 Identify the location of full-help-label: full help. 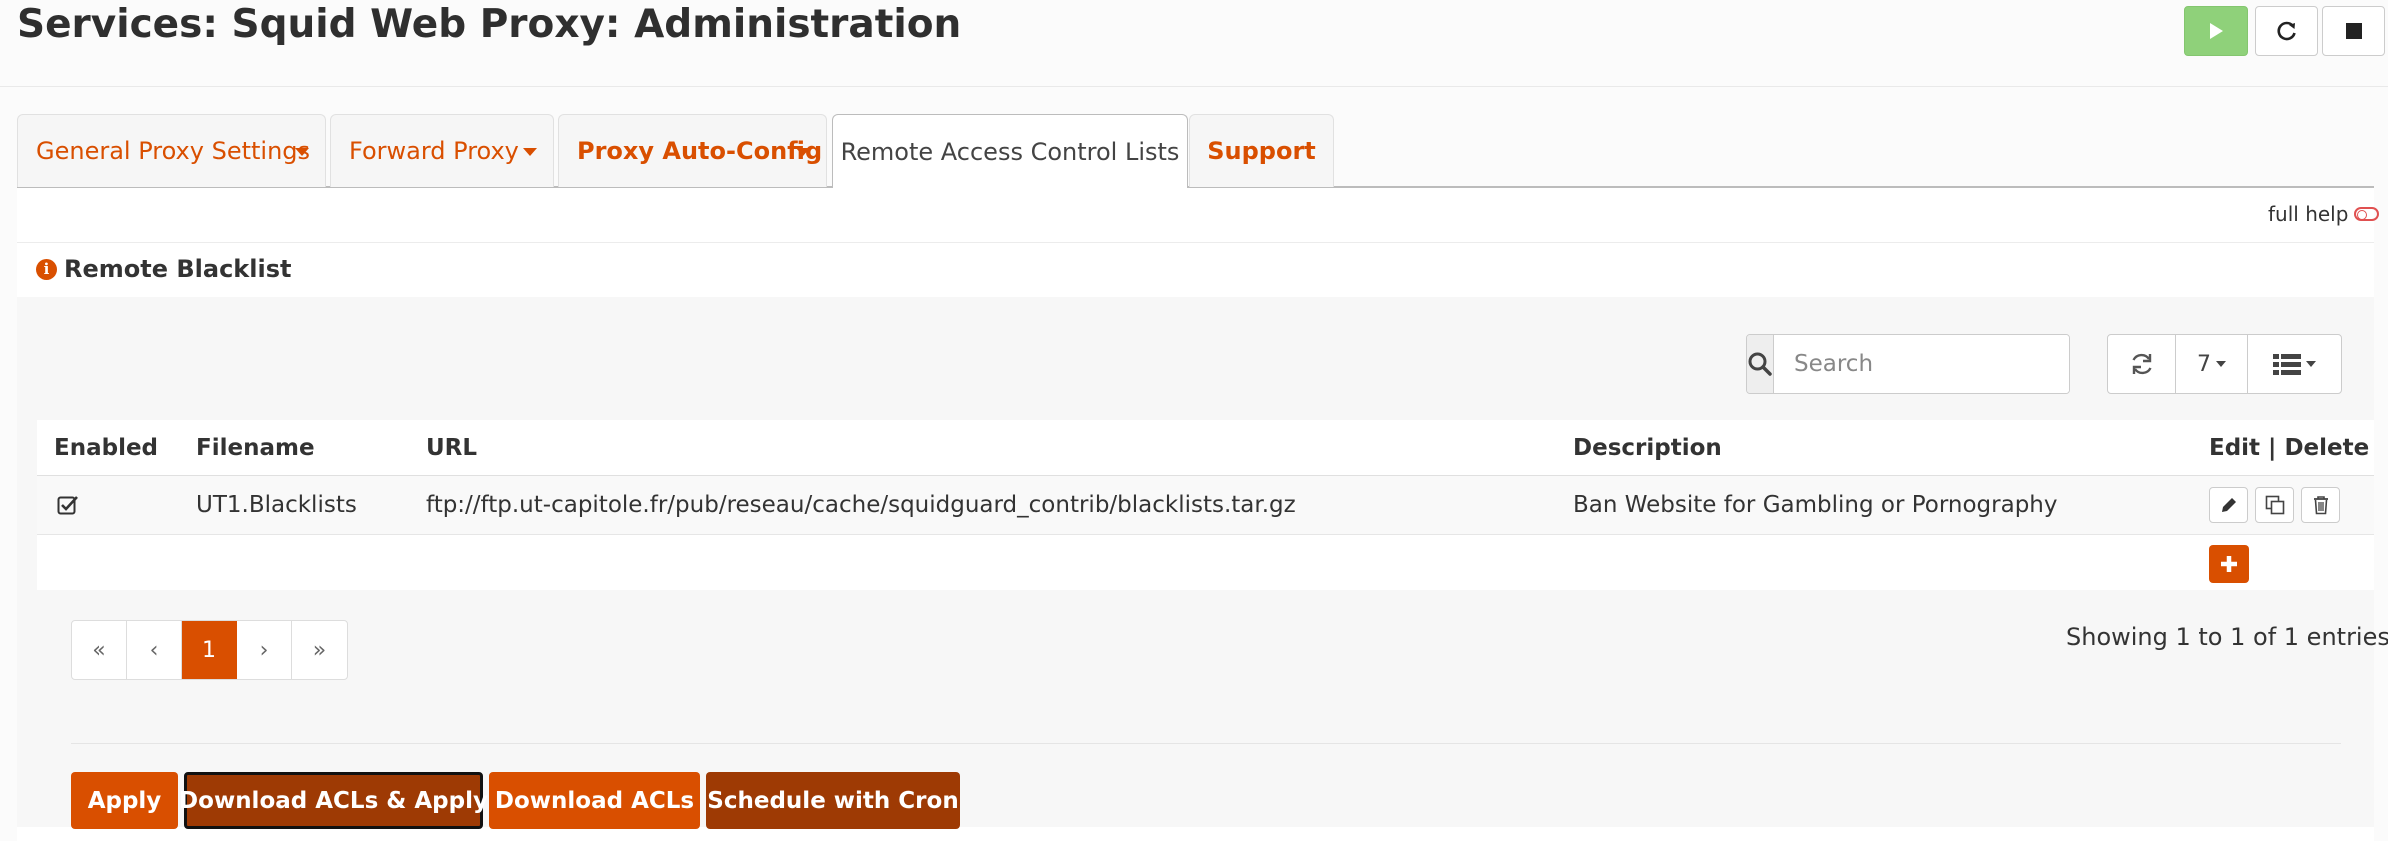
(2308, 214).